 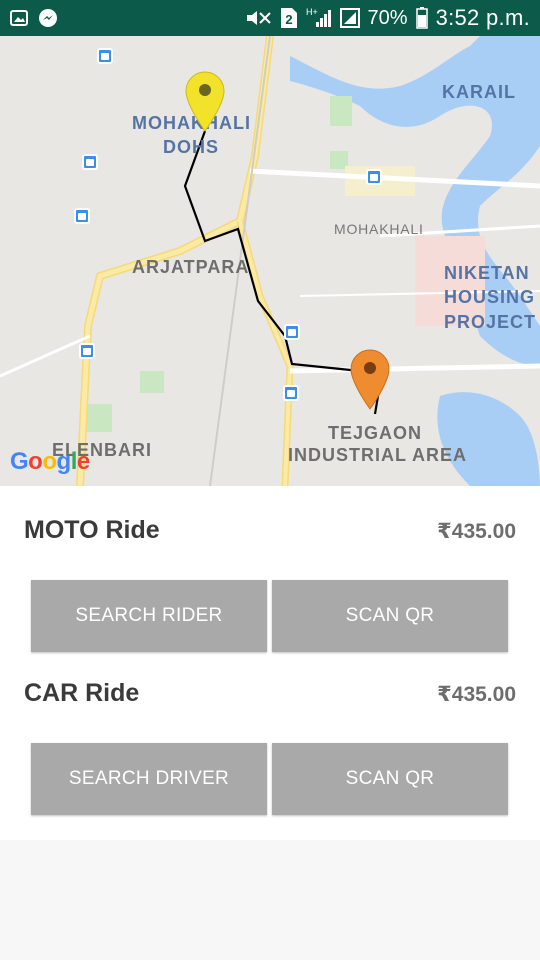 What do you see at coordinates (270, 530) in the screenshot?
I see `moto-ride-header: MOTO Ride ₹435.00` at bounding box center [270, 530].